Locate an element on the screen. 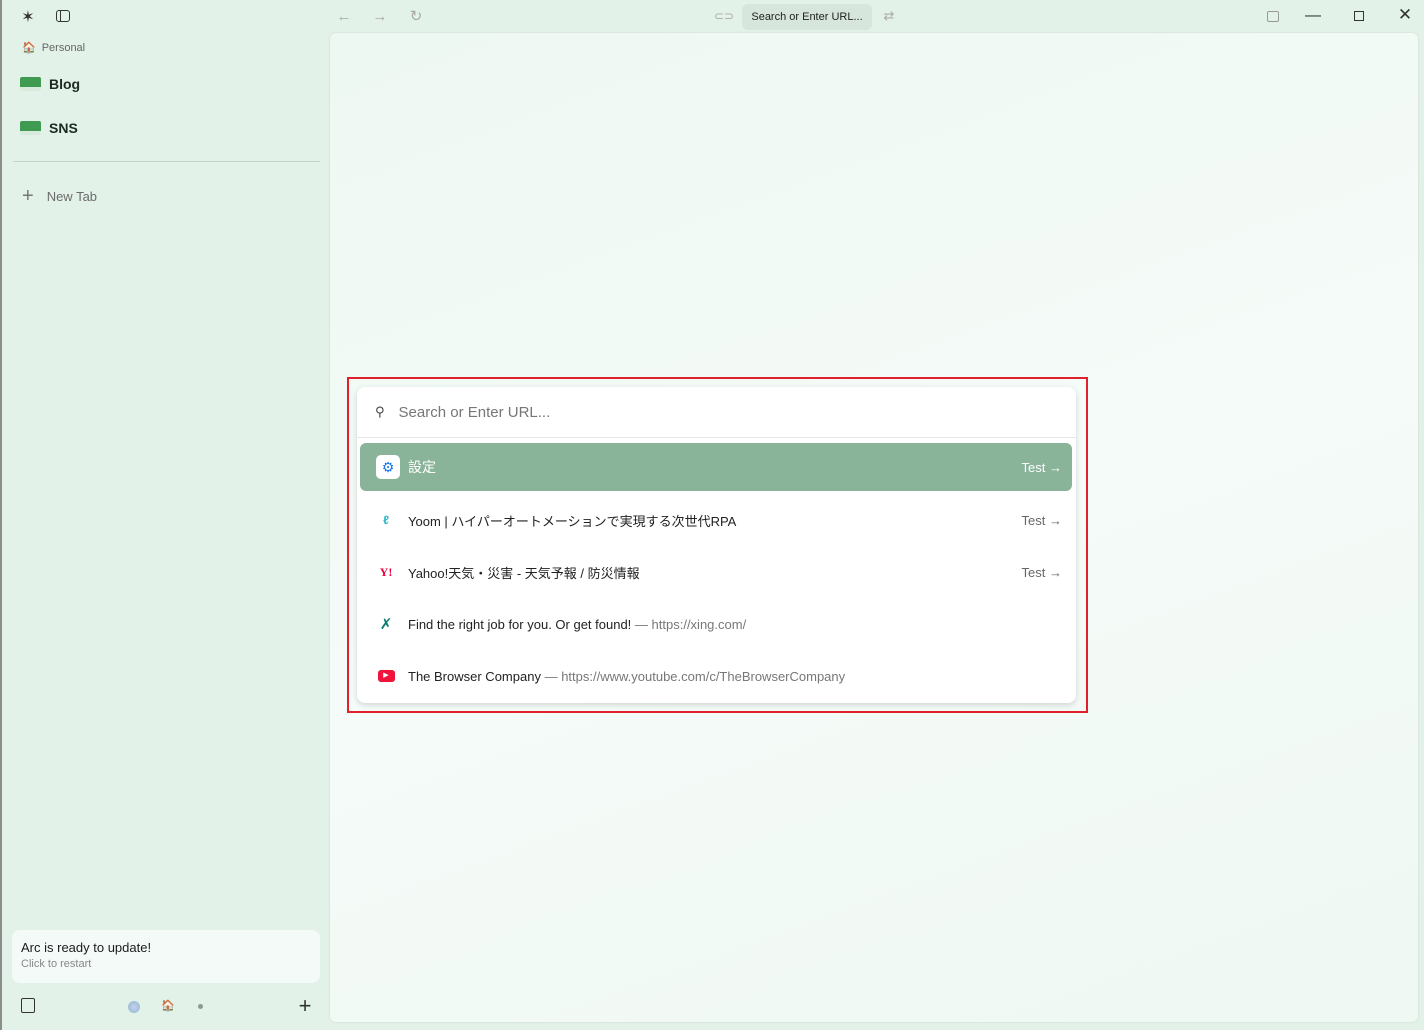 This screenshot has height=1030, width=1424. xing-icon: ✗ is located at coordinates (386, 624).